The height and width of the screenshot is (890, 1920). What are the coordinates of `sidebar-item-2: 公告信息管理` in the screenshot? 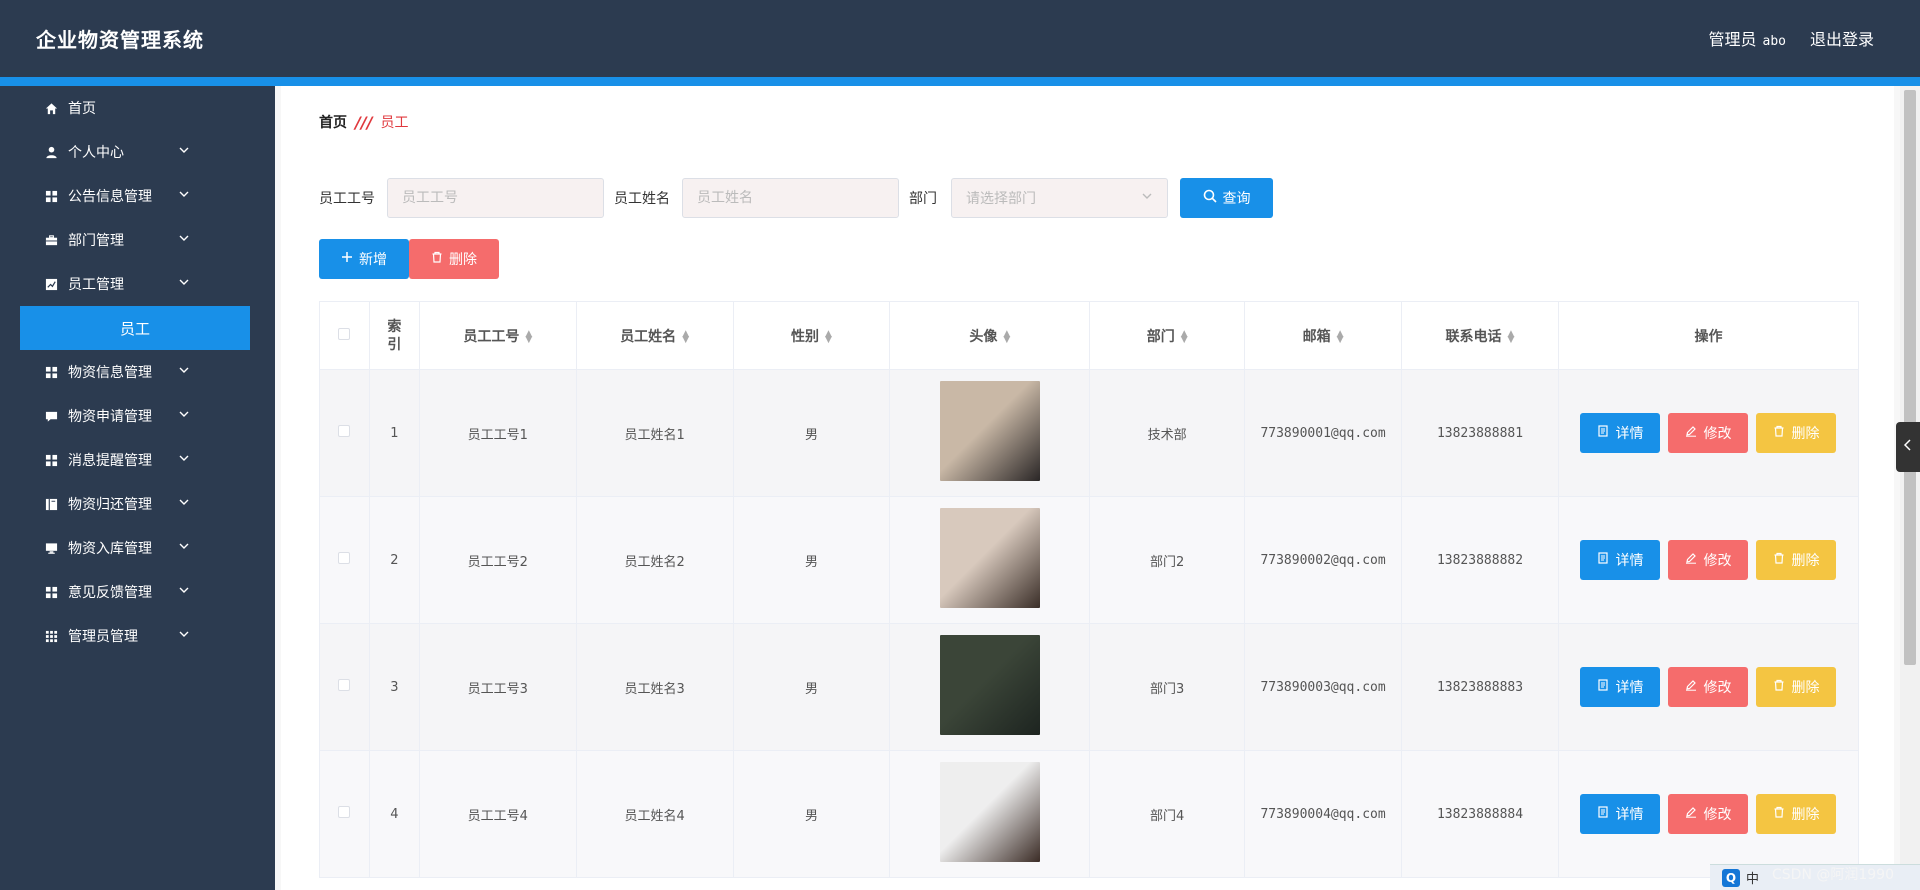 It's located at (137, 196).